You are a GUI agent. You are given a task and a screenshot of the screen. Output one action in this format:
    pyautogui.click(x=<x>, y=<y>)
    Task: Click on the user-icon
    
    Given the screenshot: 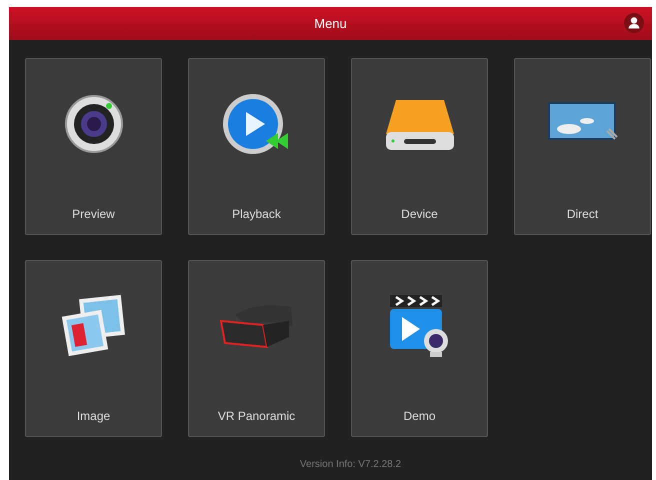 What is the action you would take?
    pyautogui.click(x=634, y=23)
    